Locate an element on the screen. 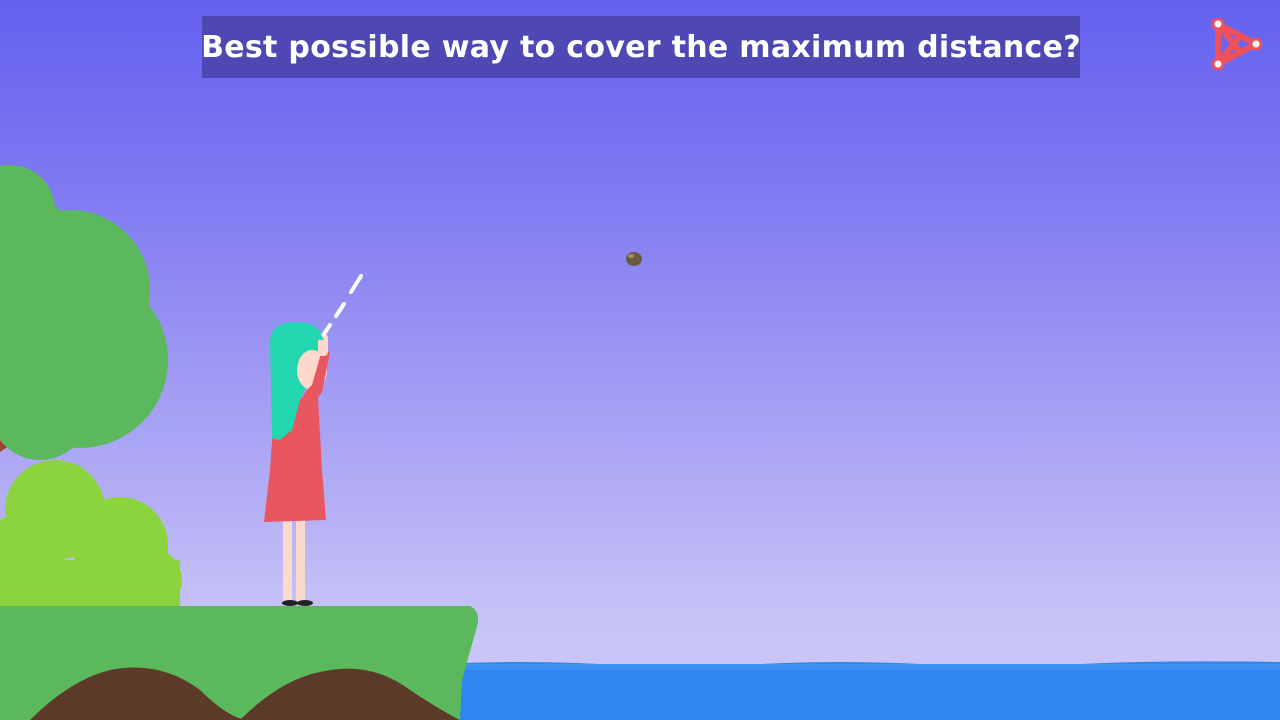 This screenshot has height=720, width=1280. bush is located at coordinates (91, 536).